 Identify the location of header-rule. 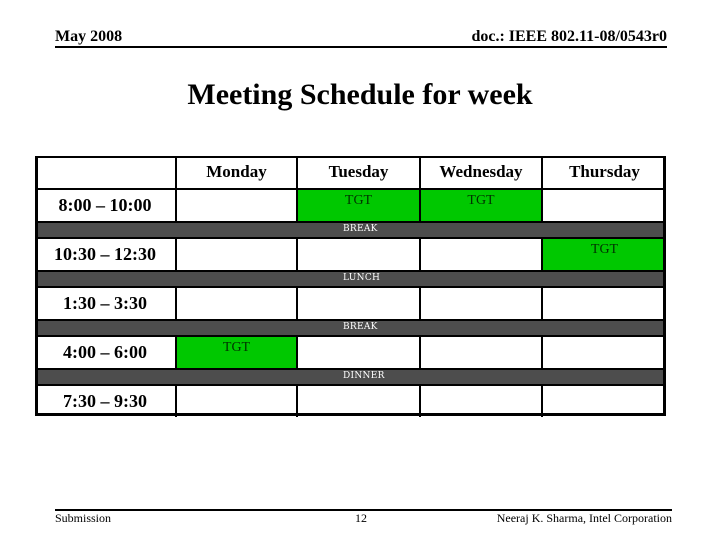
(361, 47).